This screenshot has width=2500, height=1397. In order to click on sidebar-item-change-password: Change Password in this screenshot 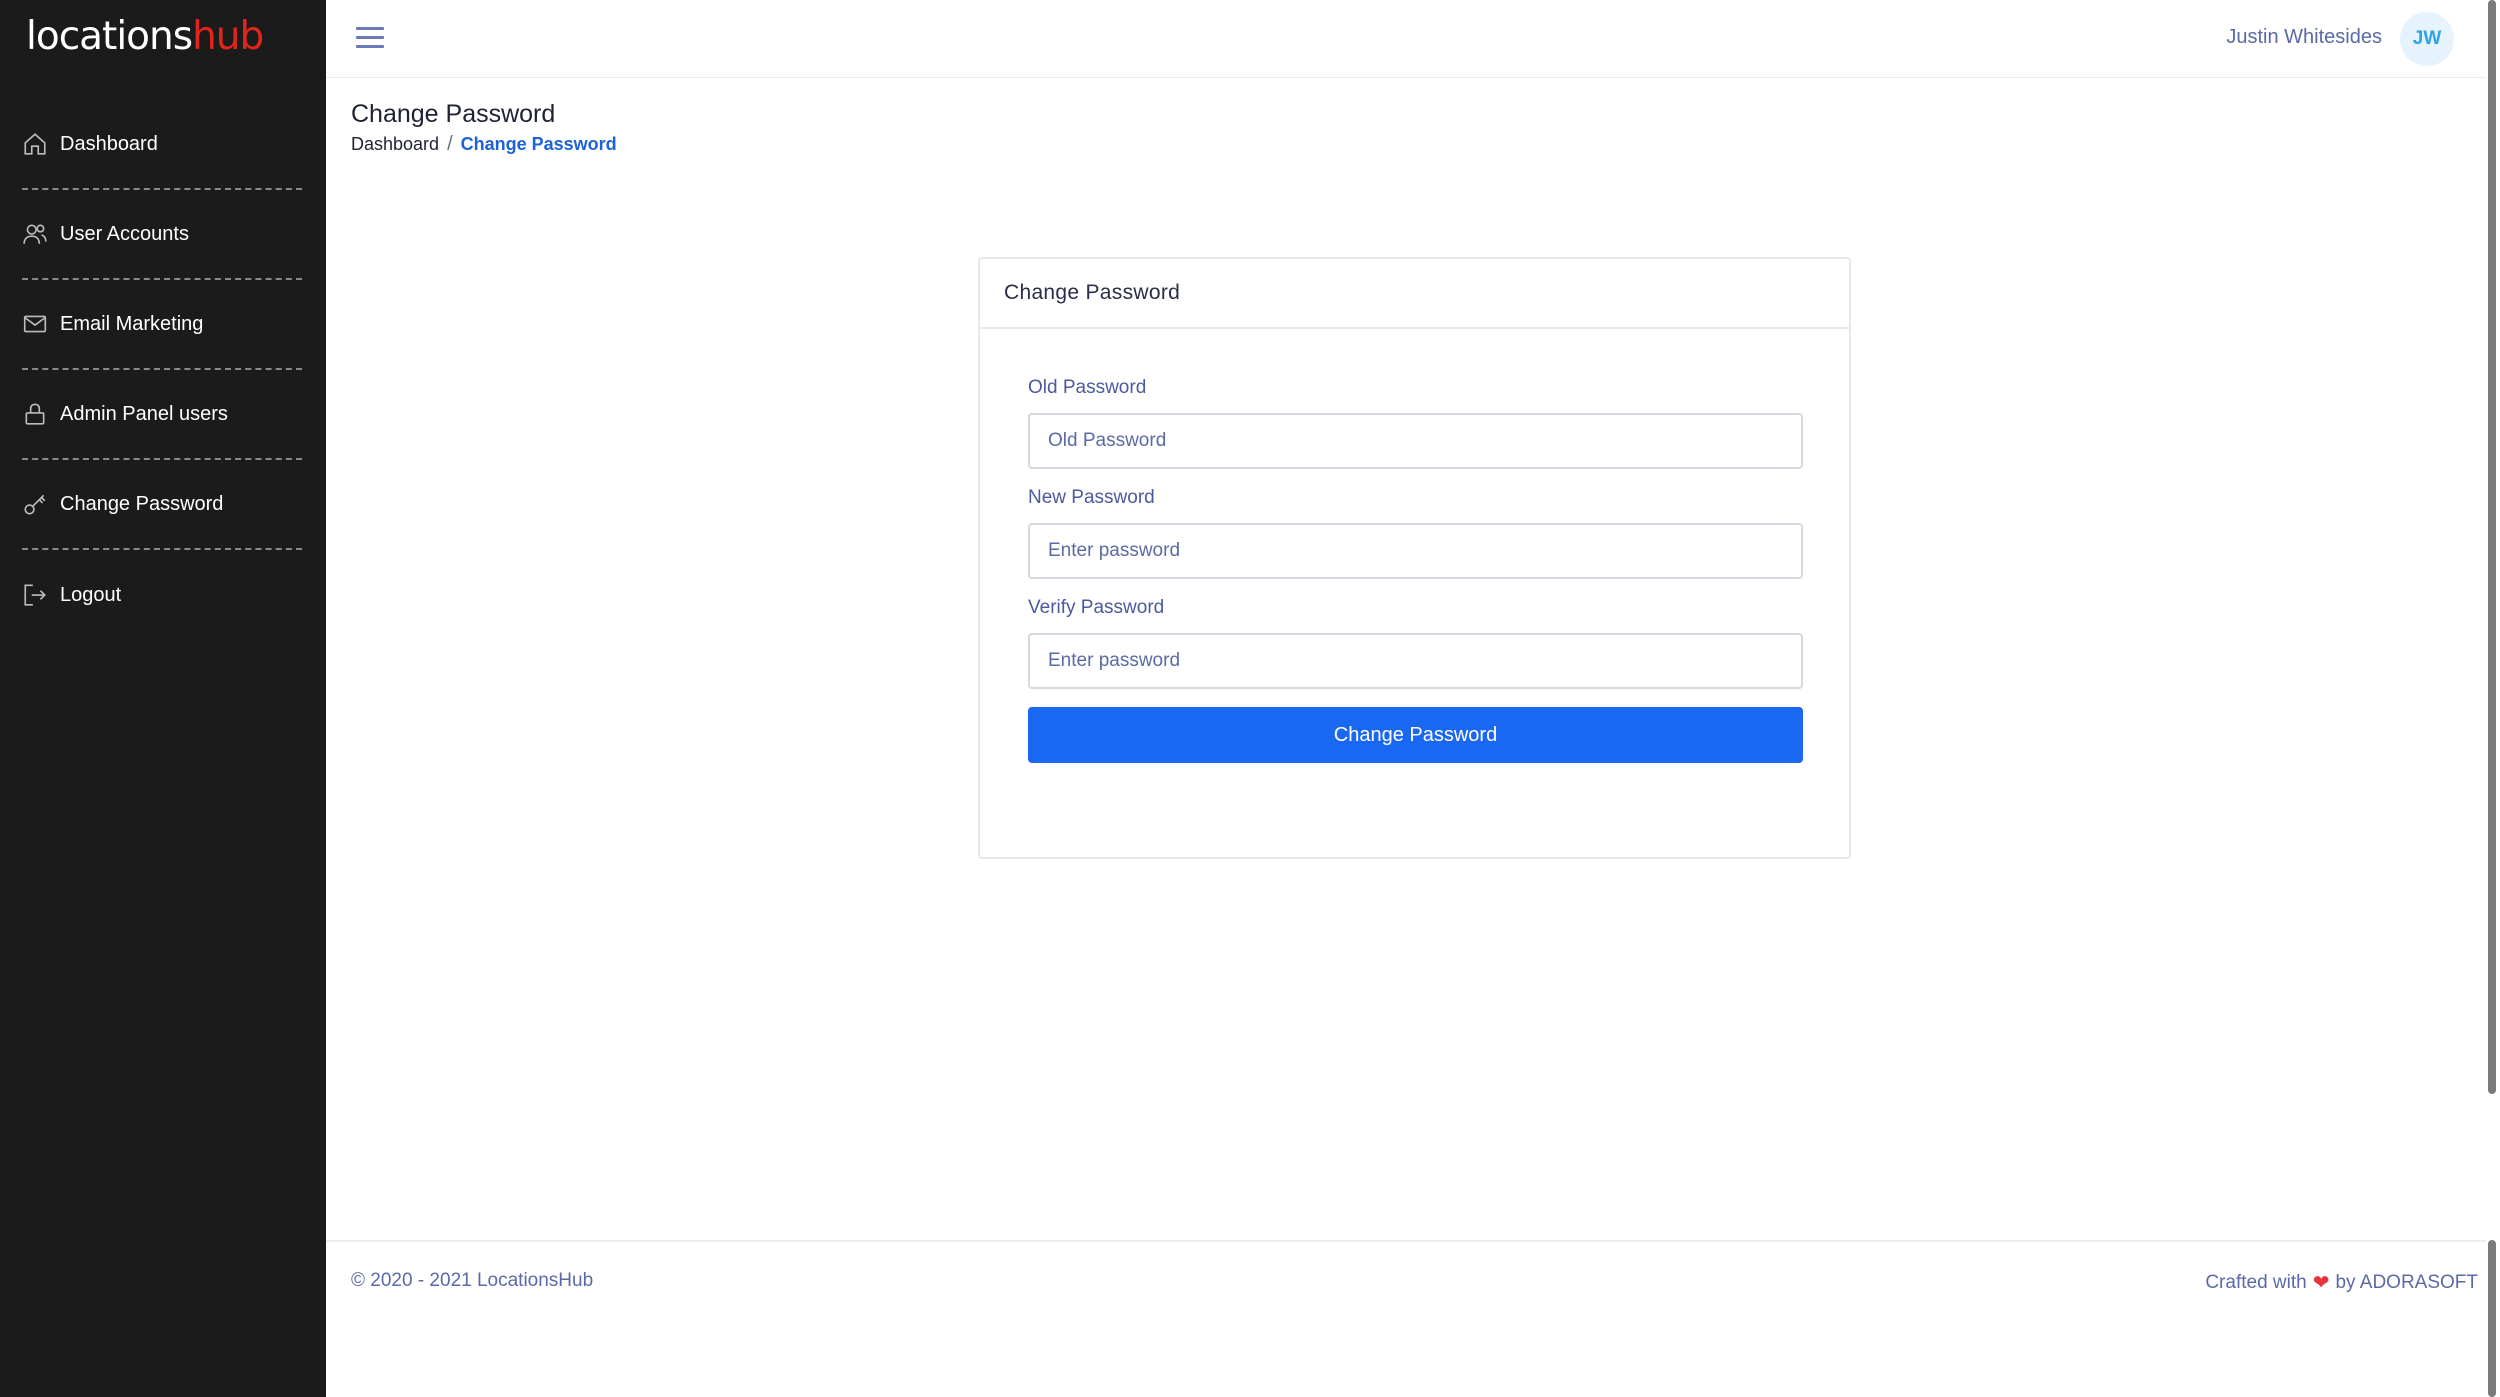, I will do `click(162, 505)`.